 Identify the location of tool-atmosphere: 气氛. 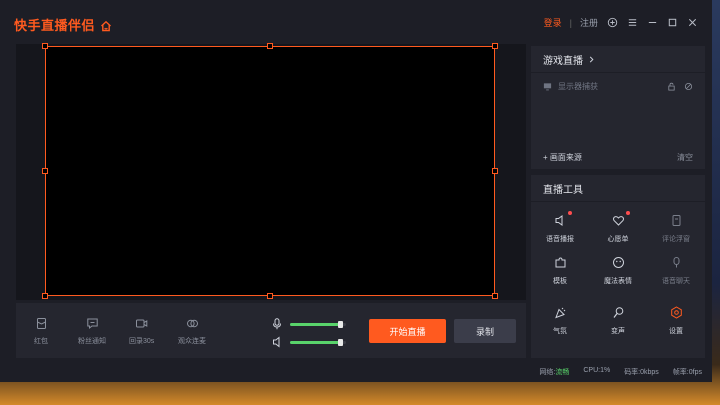
(560, 321).